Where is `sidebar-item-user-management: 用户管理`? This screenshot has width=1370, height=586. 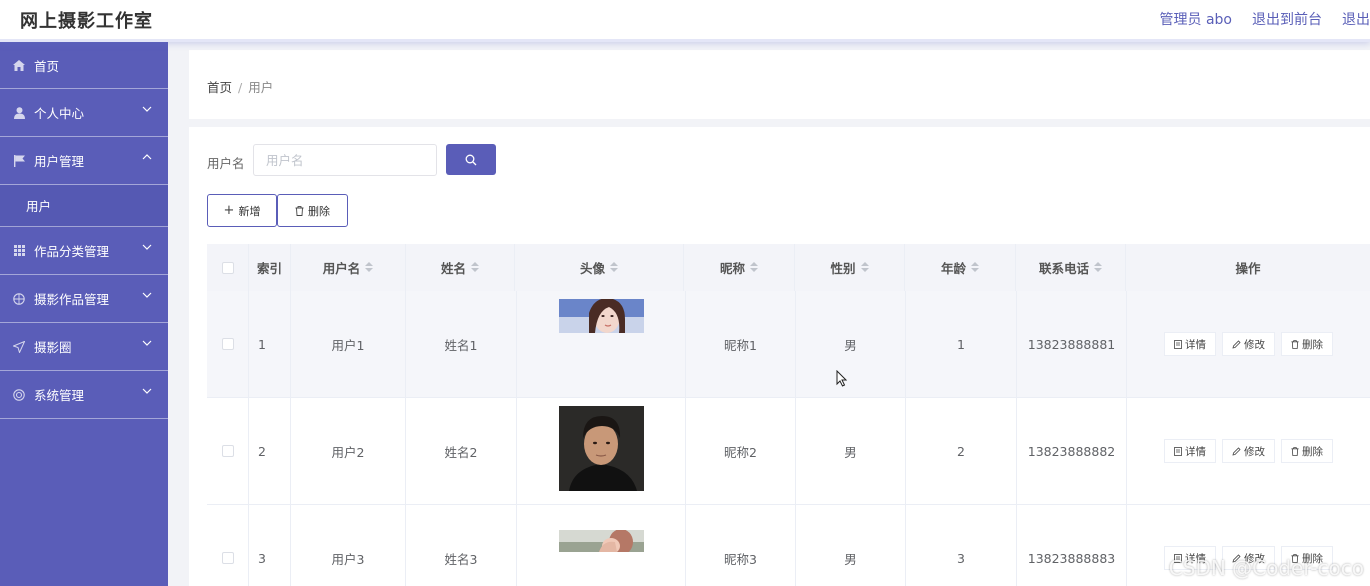 sidebar-item-user-management: 用户管理 is located at coordinates (84, 161).